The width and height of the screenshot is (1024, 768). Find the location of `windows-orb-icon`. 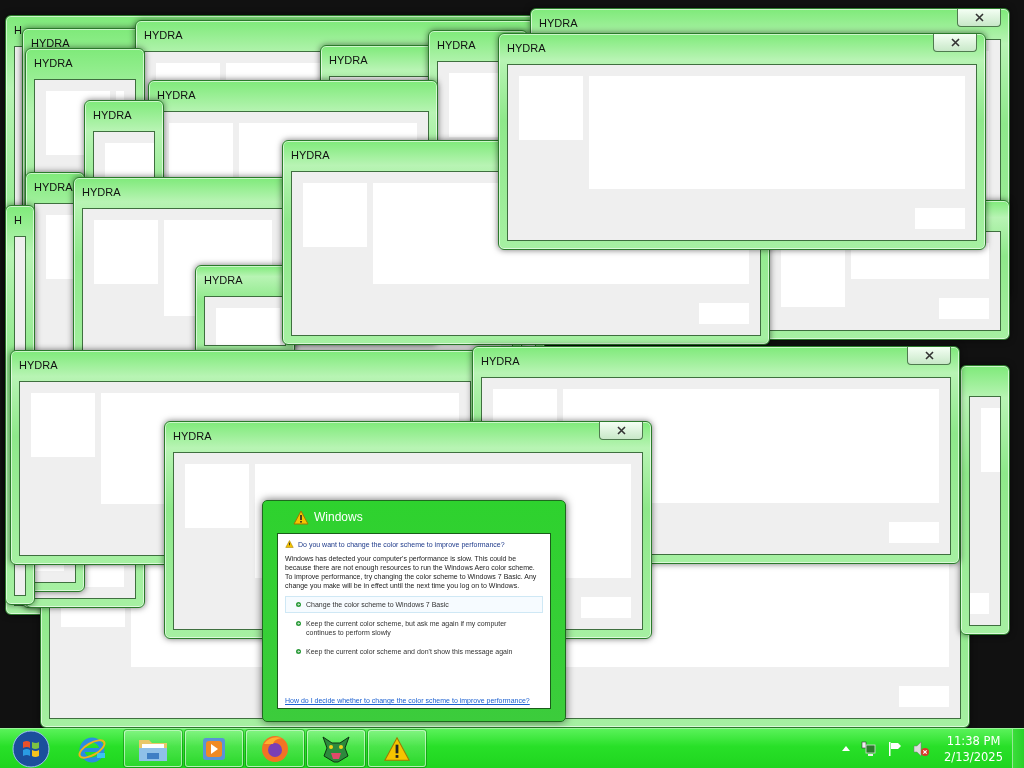

windows-orb-icon is located at coordinates (31, 748).